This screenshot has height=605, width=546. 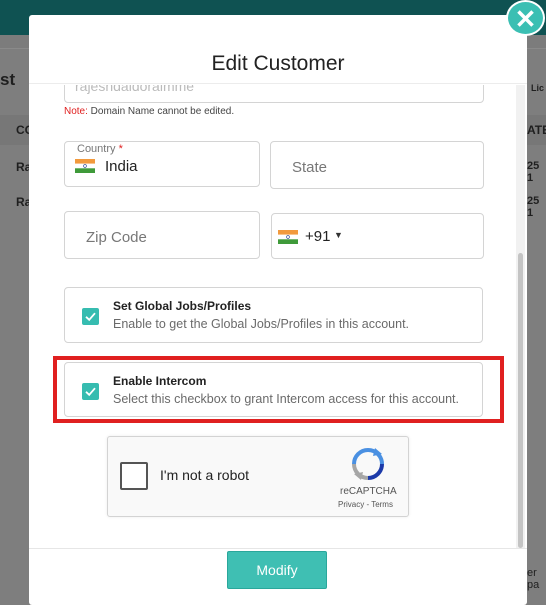 What do you see at coordinates (278, 548) in the screenshot?
I see `modal-footer-divider` at bounding box center [278, 548].